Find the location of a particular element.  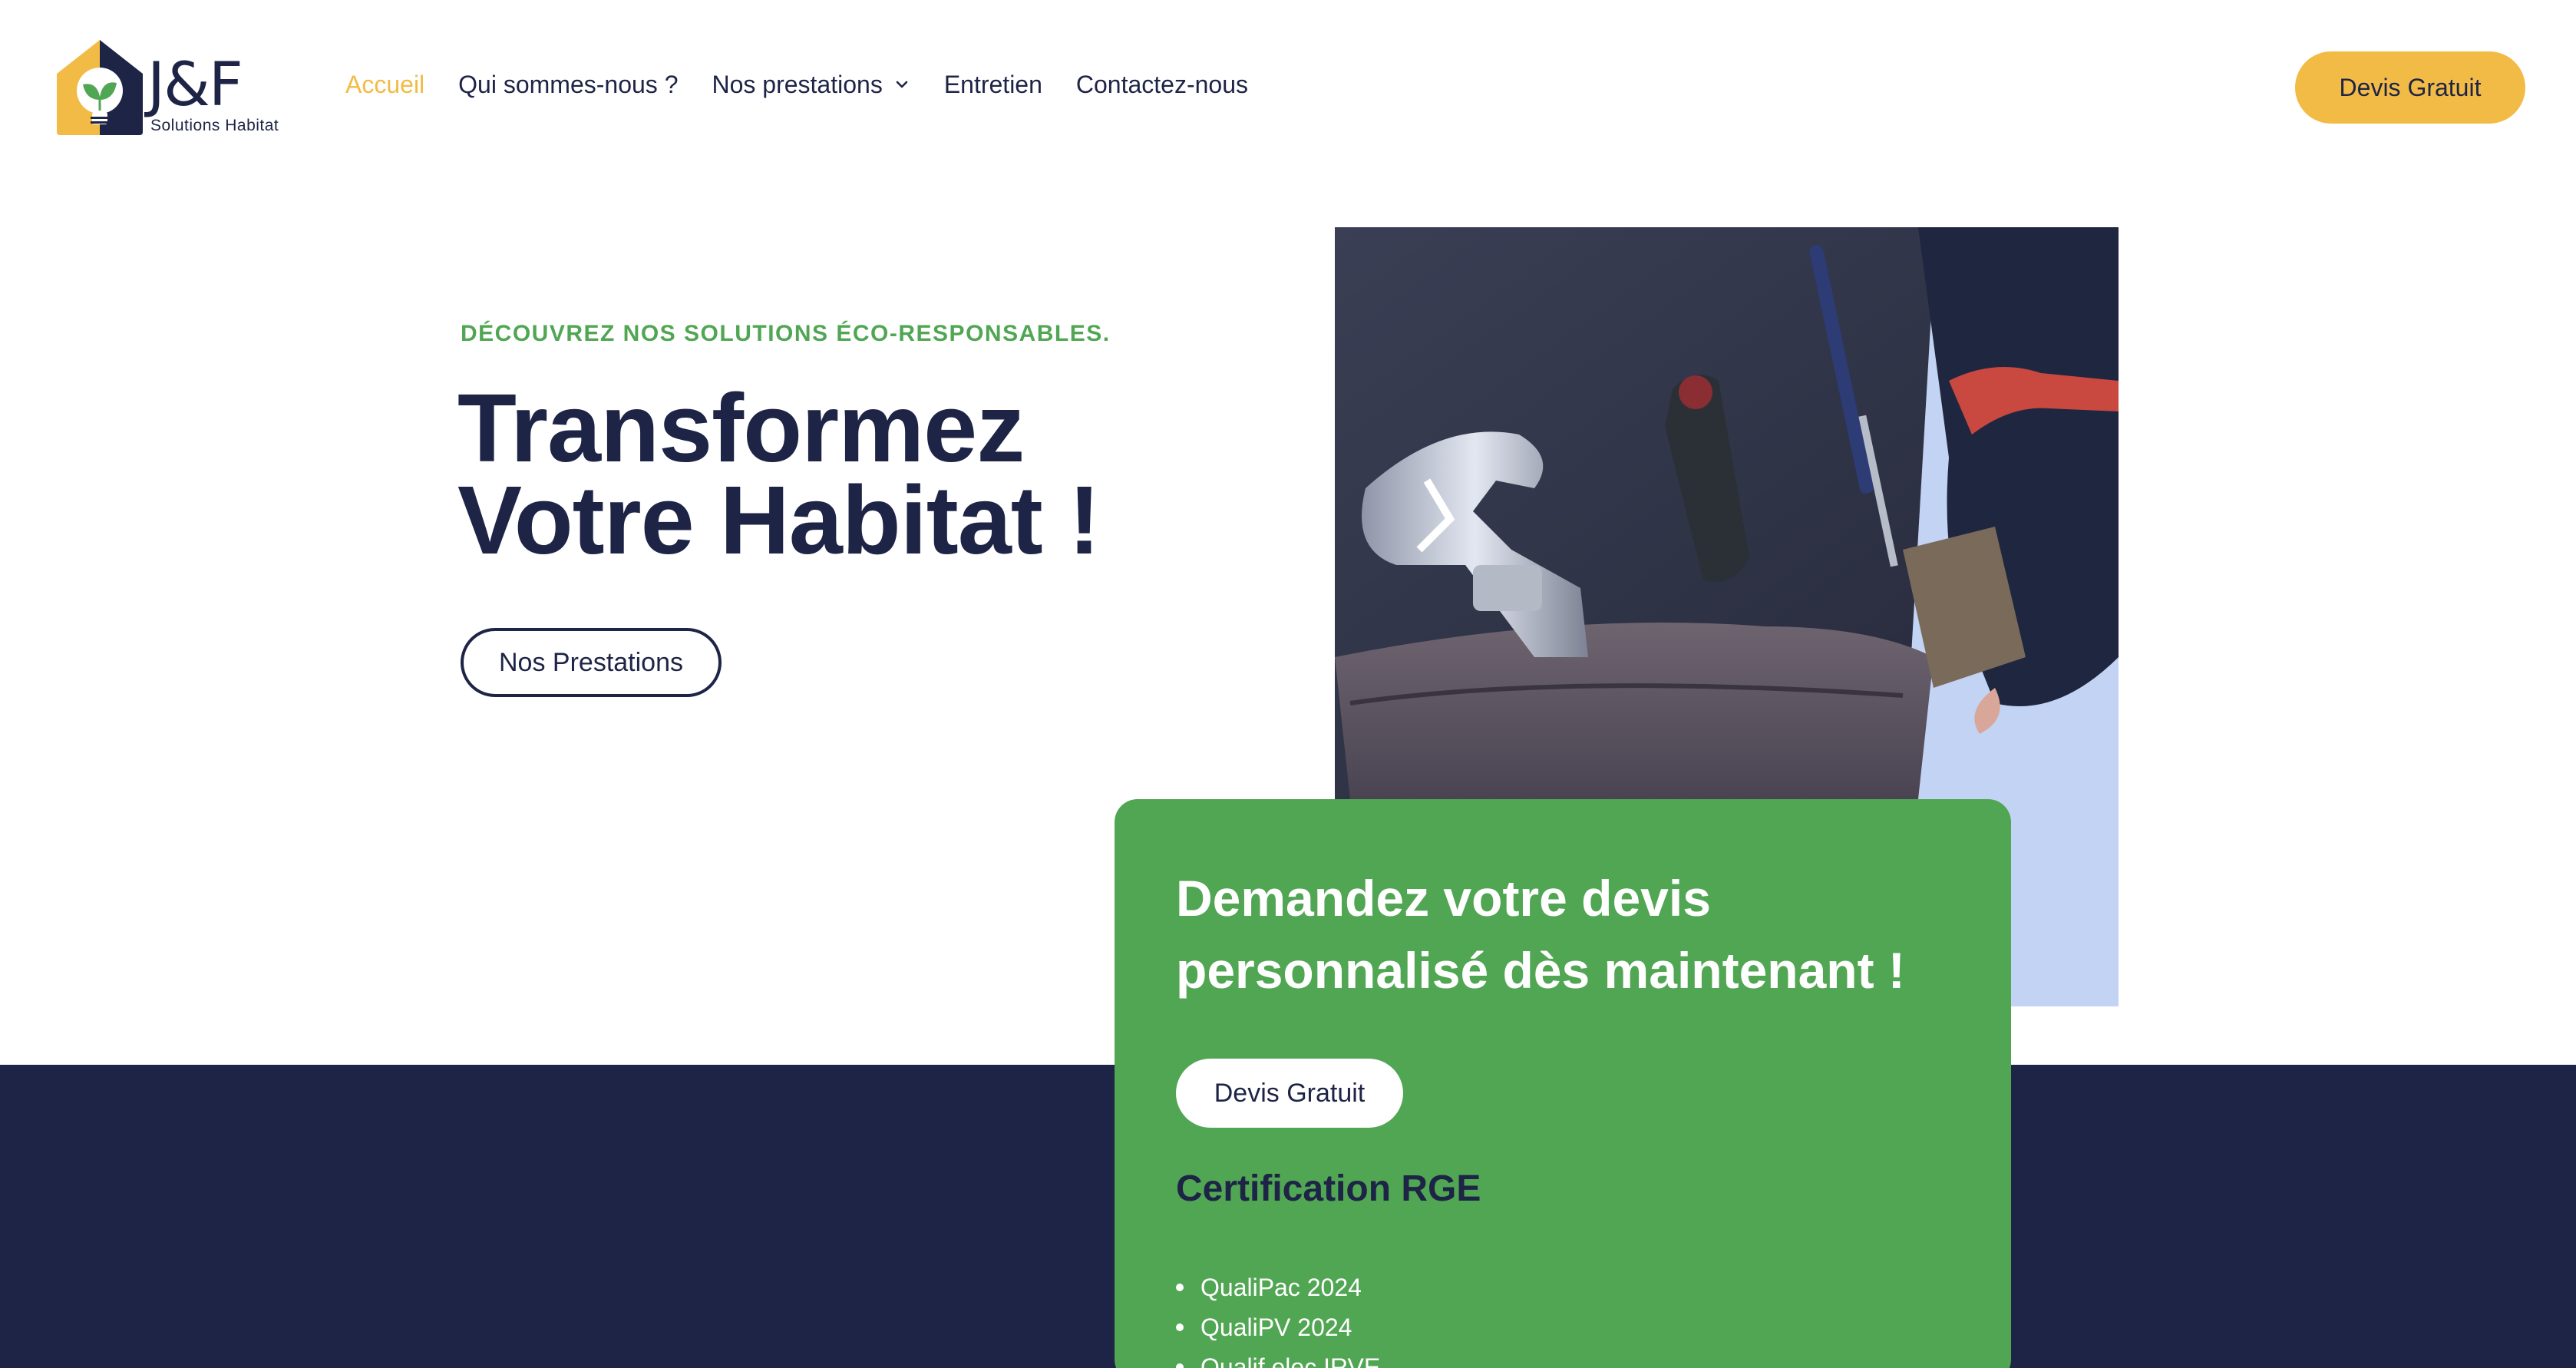

nav-item-entretien: Entretien is located at coordinates (993, 85).